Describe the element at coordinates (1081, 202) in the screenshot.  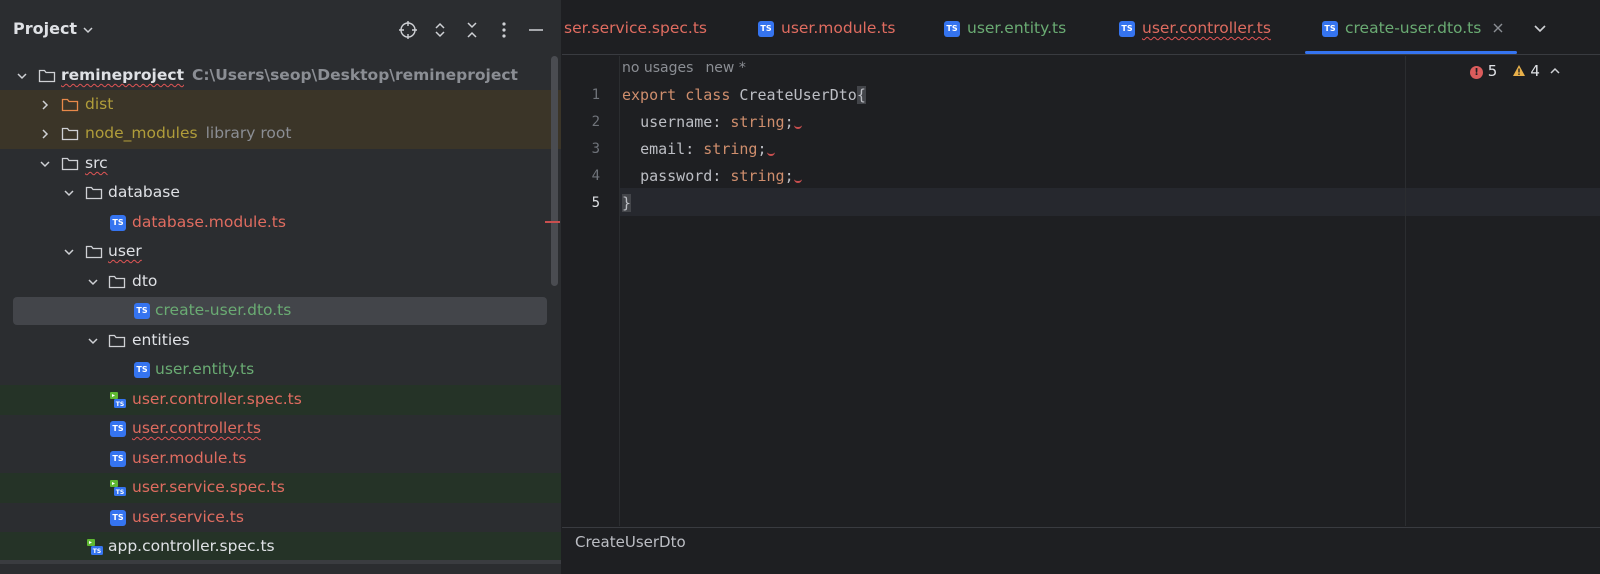
I see `current-line-highlight` at that location.